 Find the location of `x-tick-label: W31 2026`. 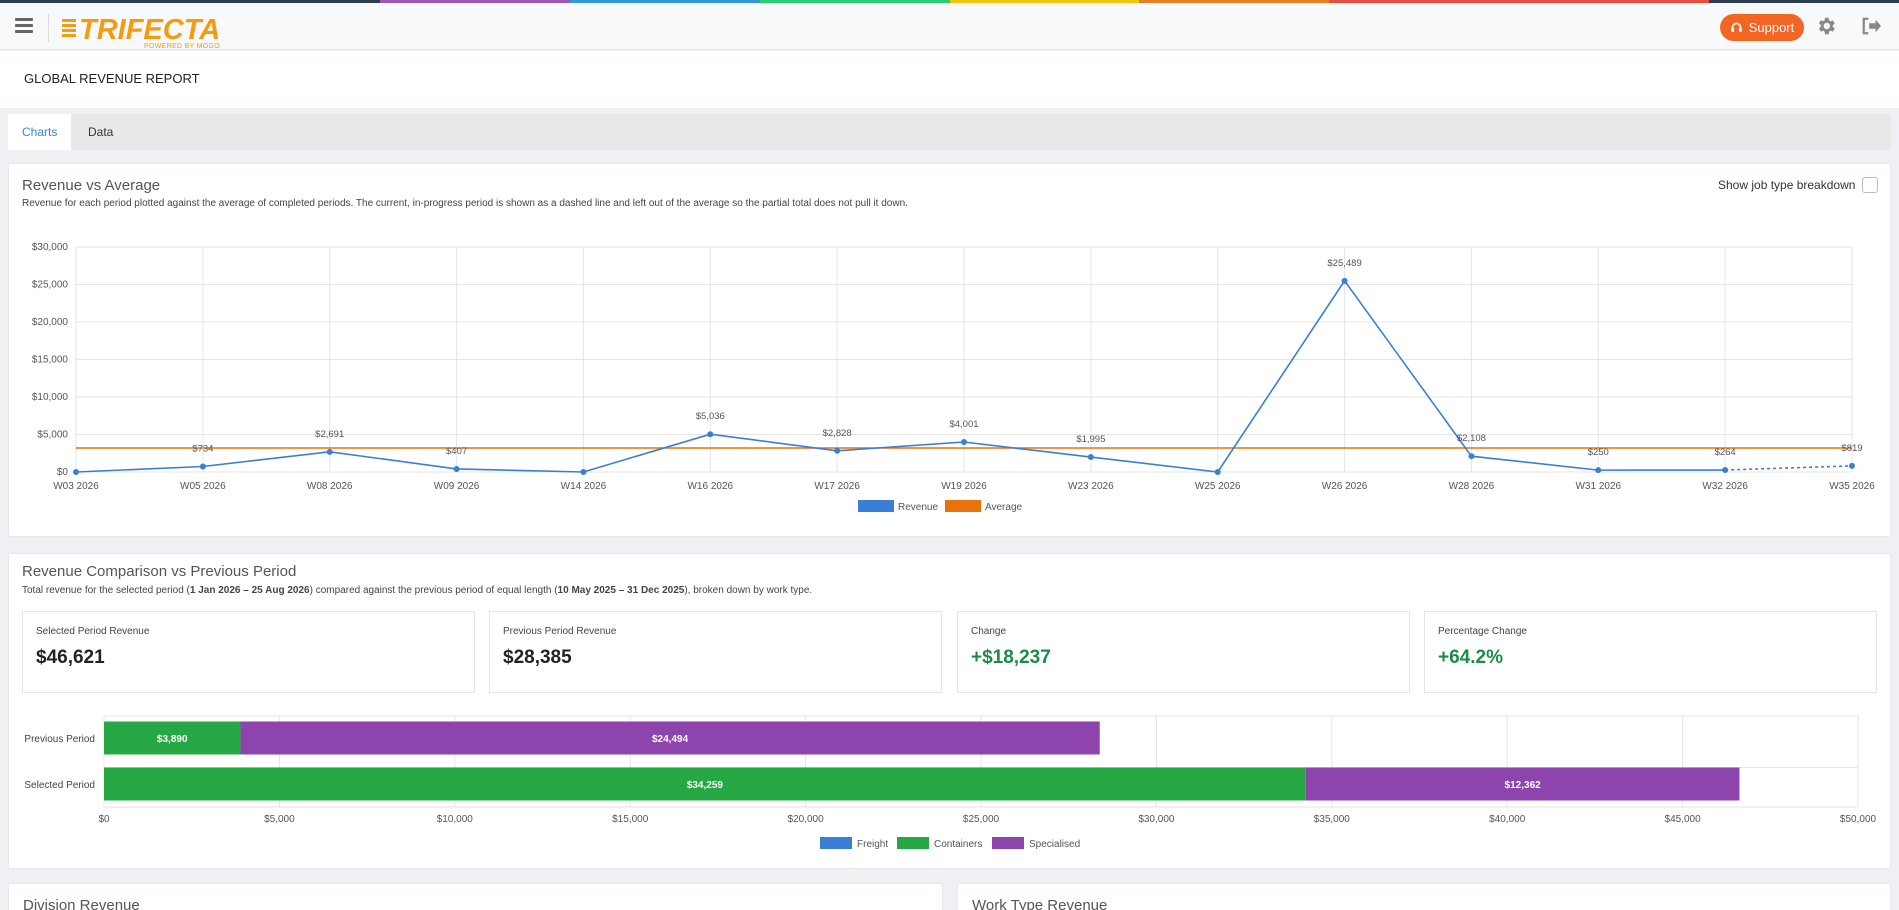

x-tick-label: W31 2026 is located at coordinates (1598, 486).